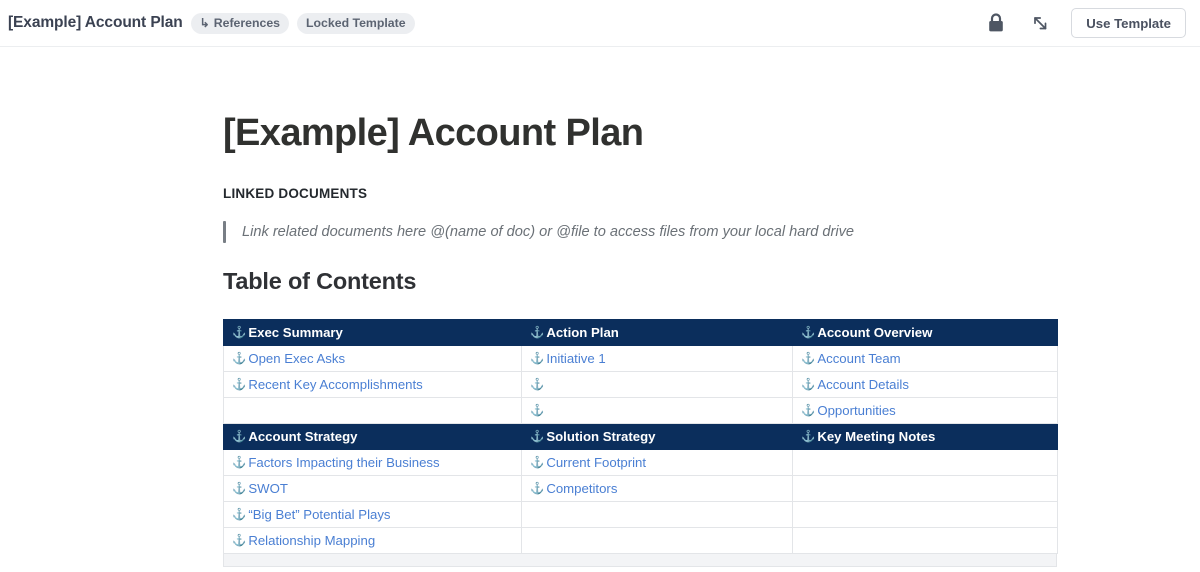 This screenshot has height=572, width=1200. I want to click on toc-row: ⚓ Relationship Mapping, so click(640, 540).